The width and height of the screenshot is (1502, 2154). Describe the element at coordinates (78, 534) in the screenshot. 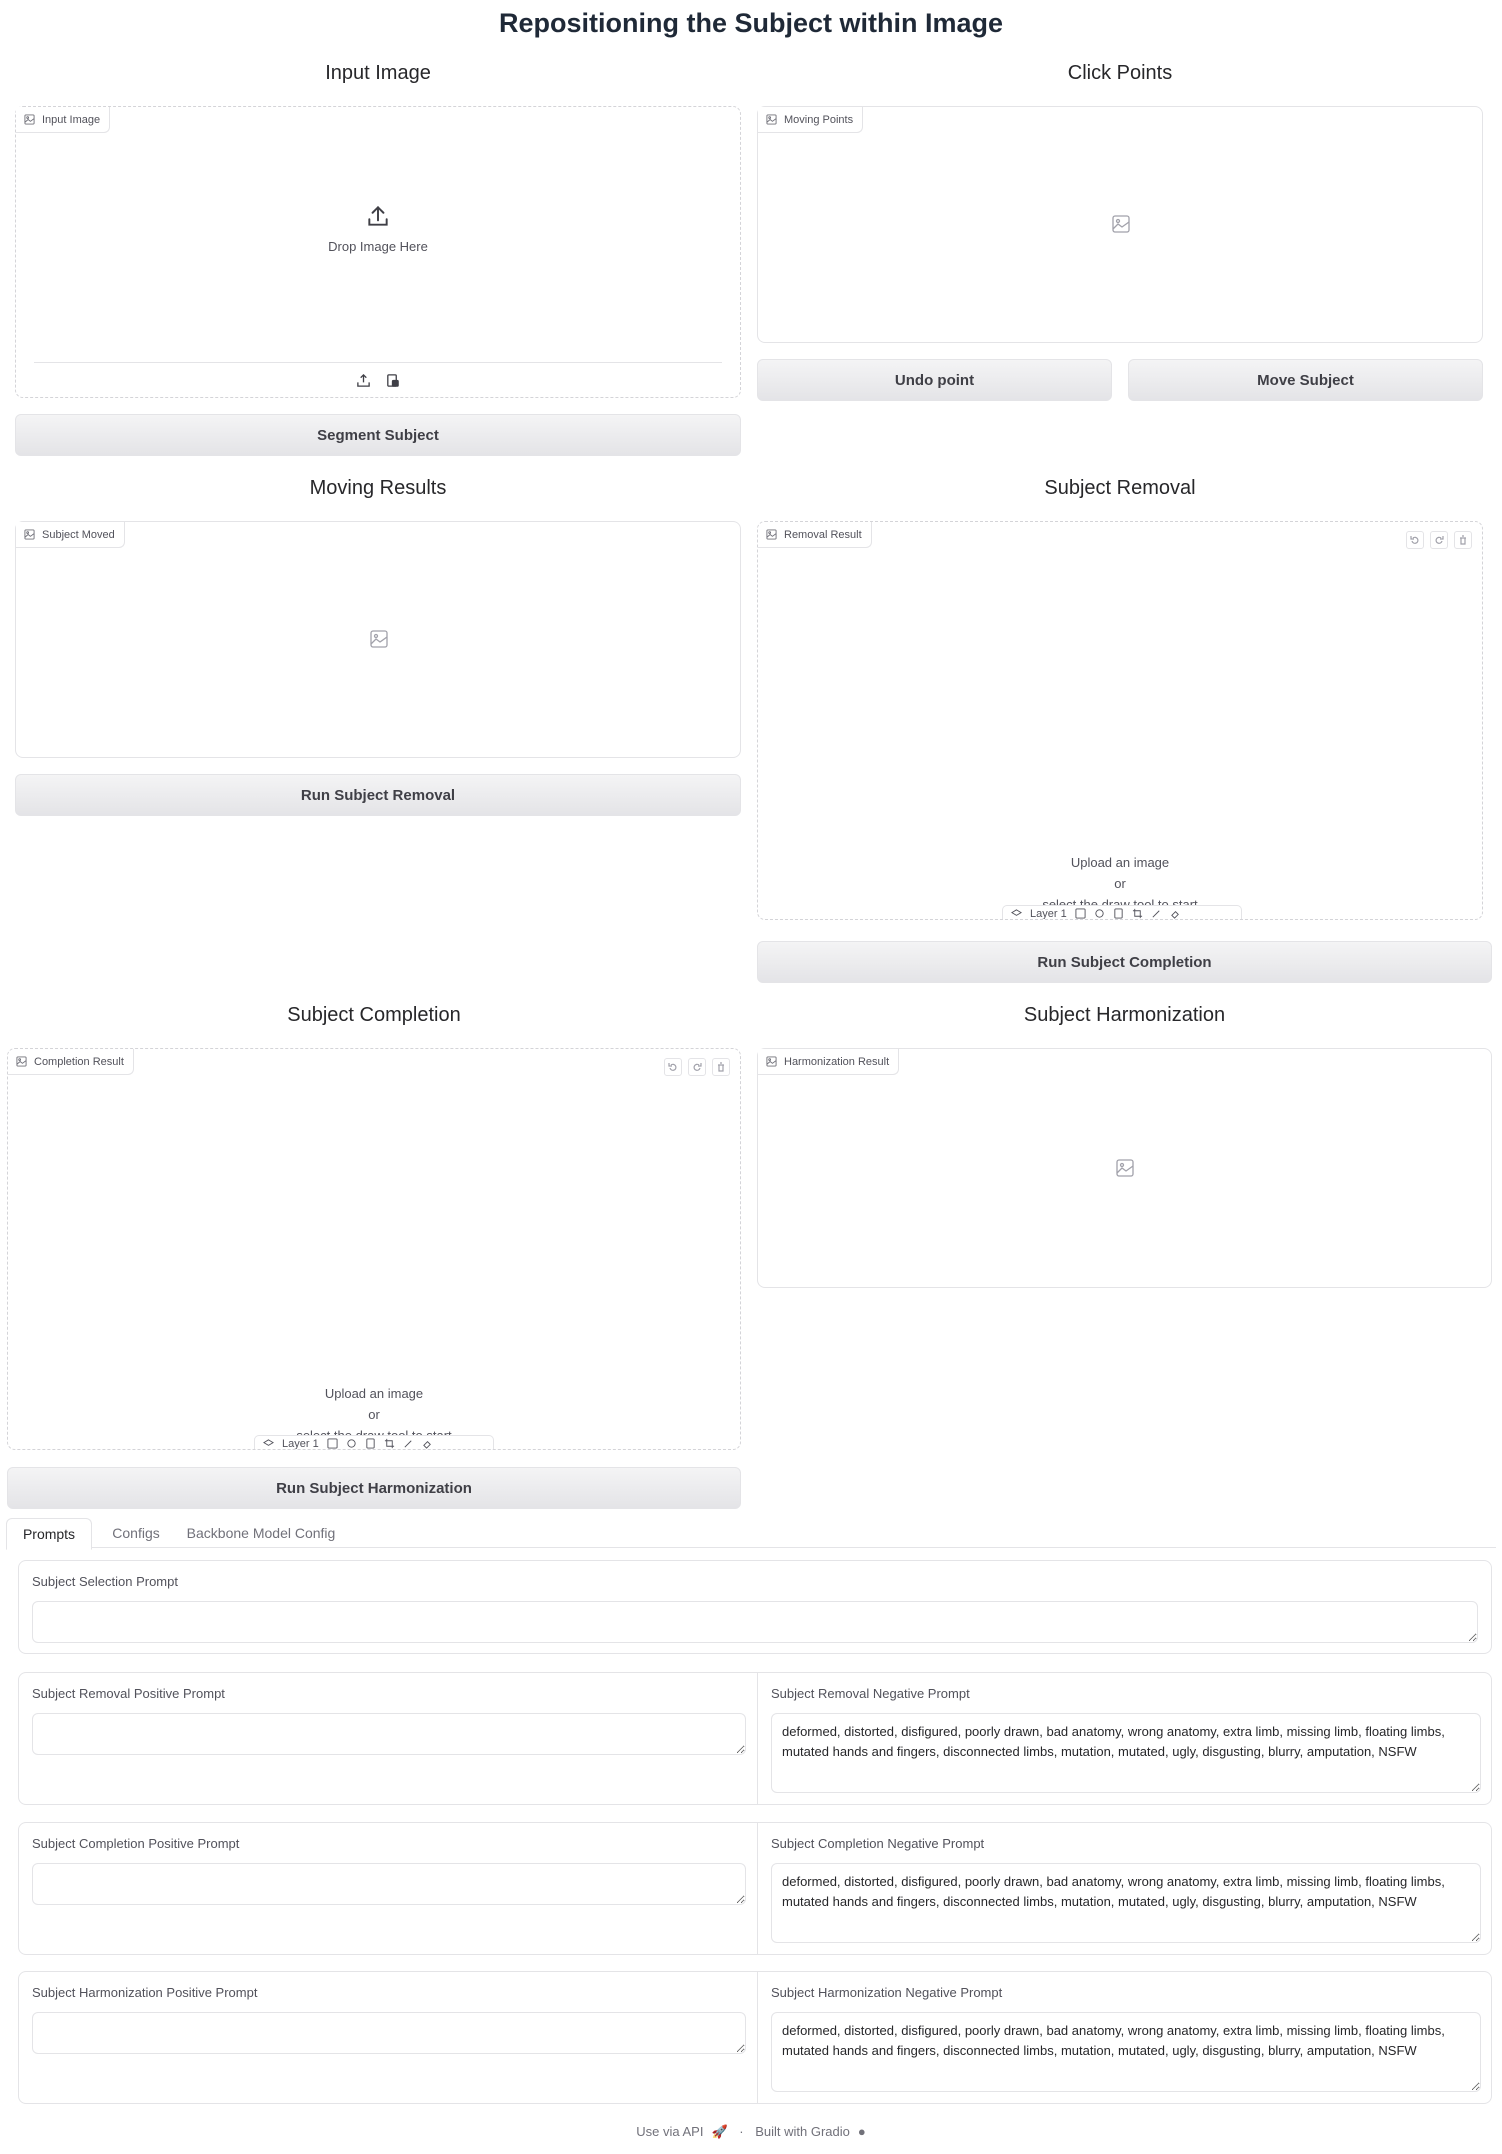

I see `subject-moved-label: Subject Moved` at that location.